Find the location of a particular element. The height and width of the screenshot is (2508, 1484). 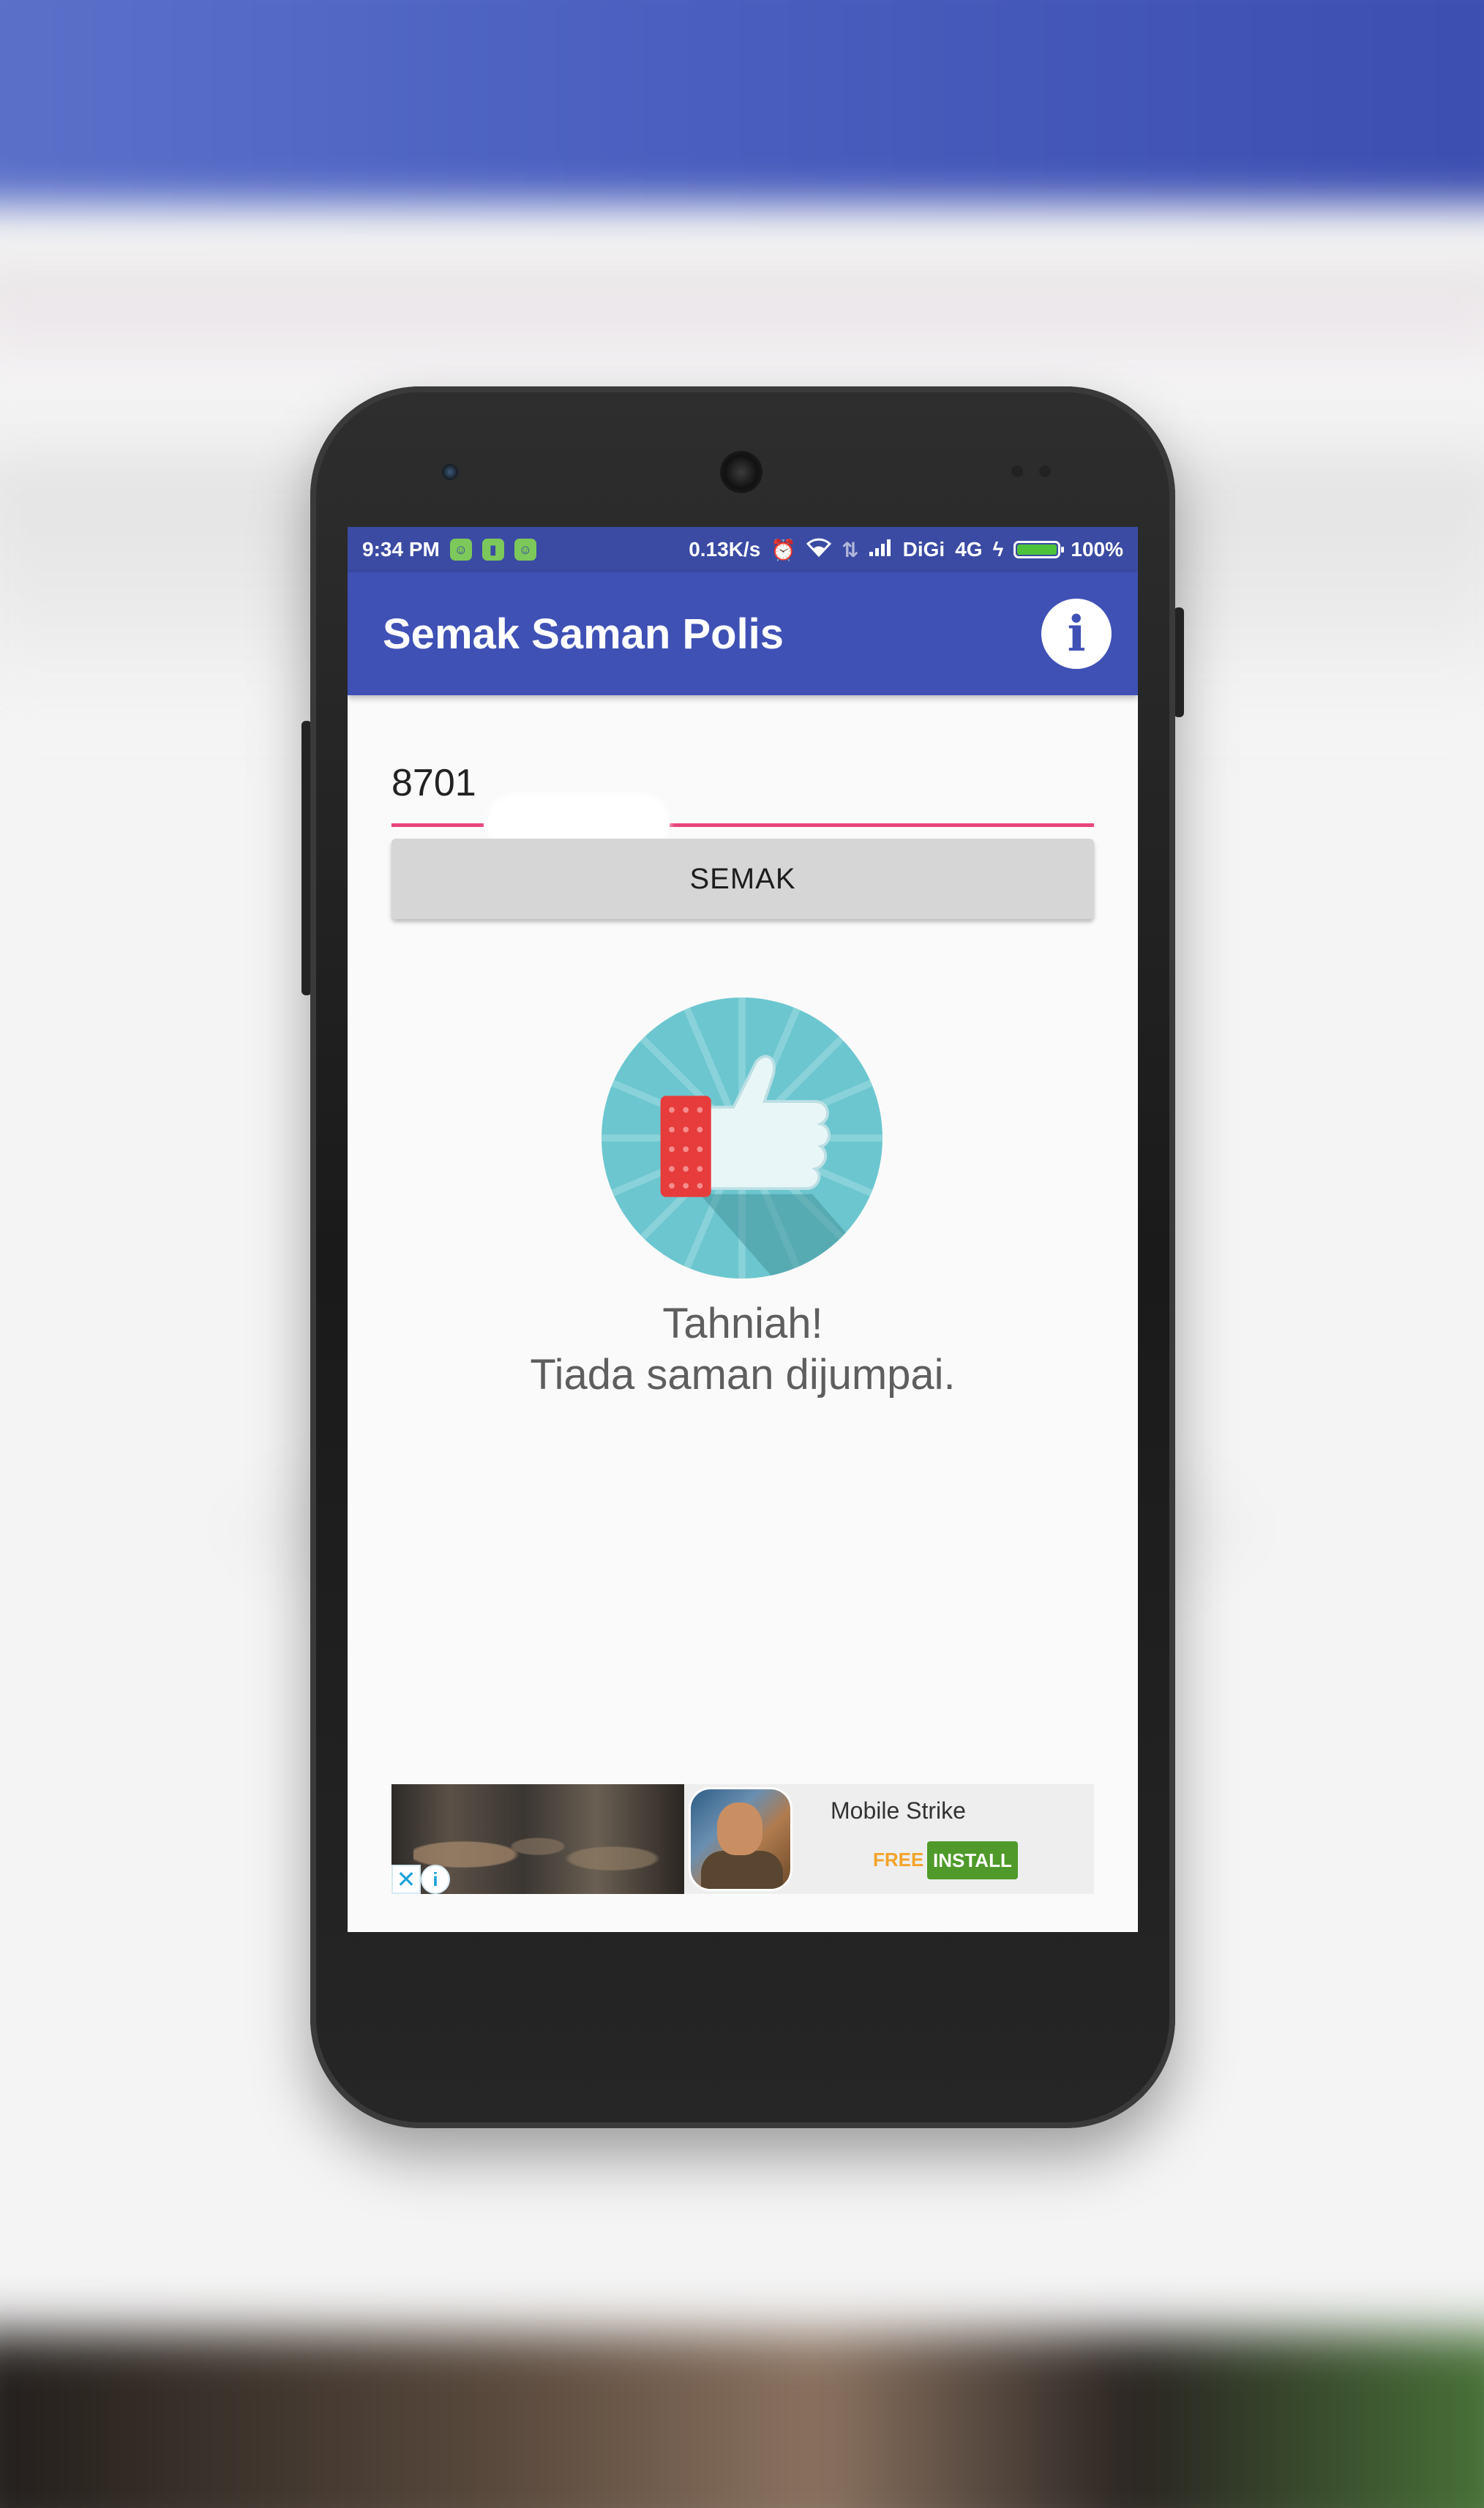

semak-button: SEMAK is located at coordinates (742, 879).